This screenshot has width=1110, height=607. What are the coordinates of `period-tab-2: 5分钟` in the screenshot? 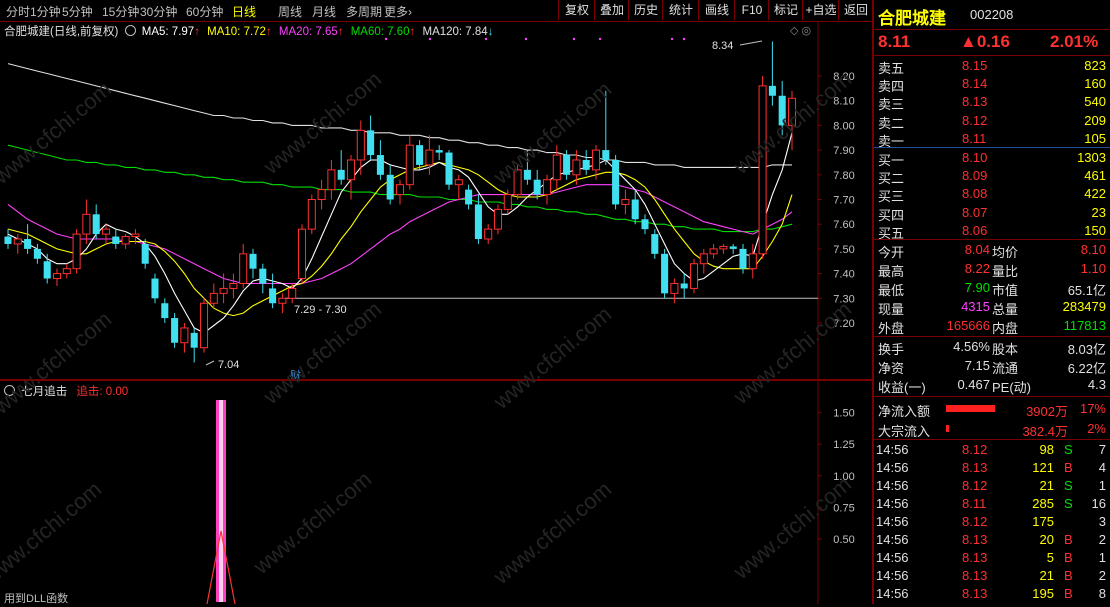 It's located at (77, 11).